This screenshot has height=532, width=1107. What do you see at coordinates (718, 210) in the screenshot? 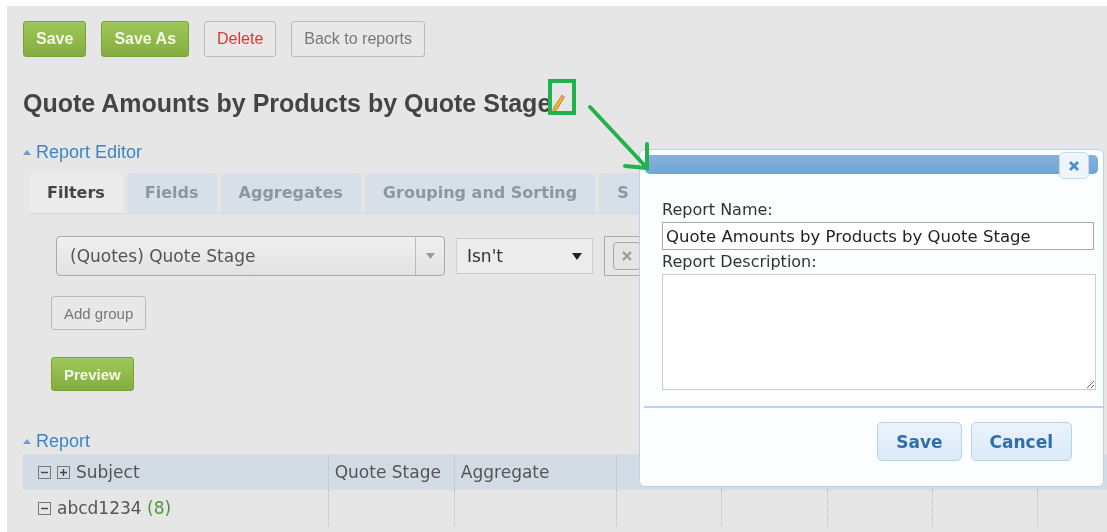
I see `field-label: Report Name:` at bounding box center [718, 210].